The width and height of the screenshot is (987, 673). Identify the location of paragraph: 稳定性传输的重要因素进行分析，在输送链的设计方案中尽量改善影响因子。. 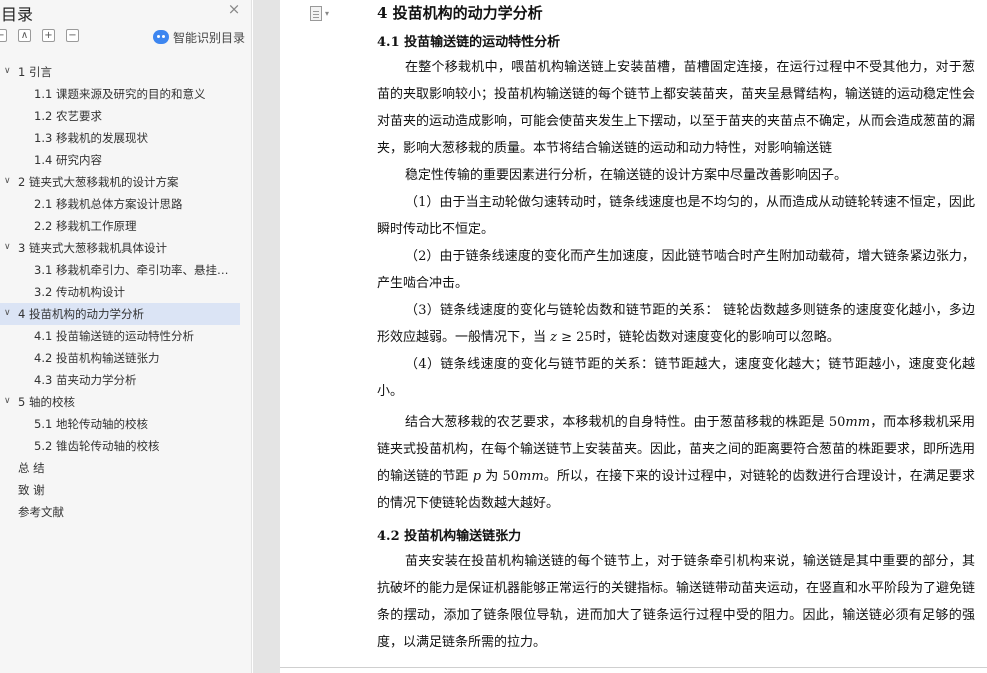
(626, 175).